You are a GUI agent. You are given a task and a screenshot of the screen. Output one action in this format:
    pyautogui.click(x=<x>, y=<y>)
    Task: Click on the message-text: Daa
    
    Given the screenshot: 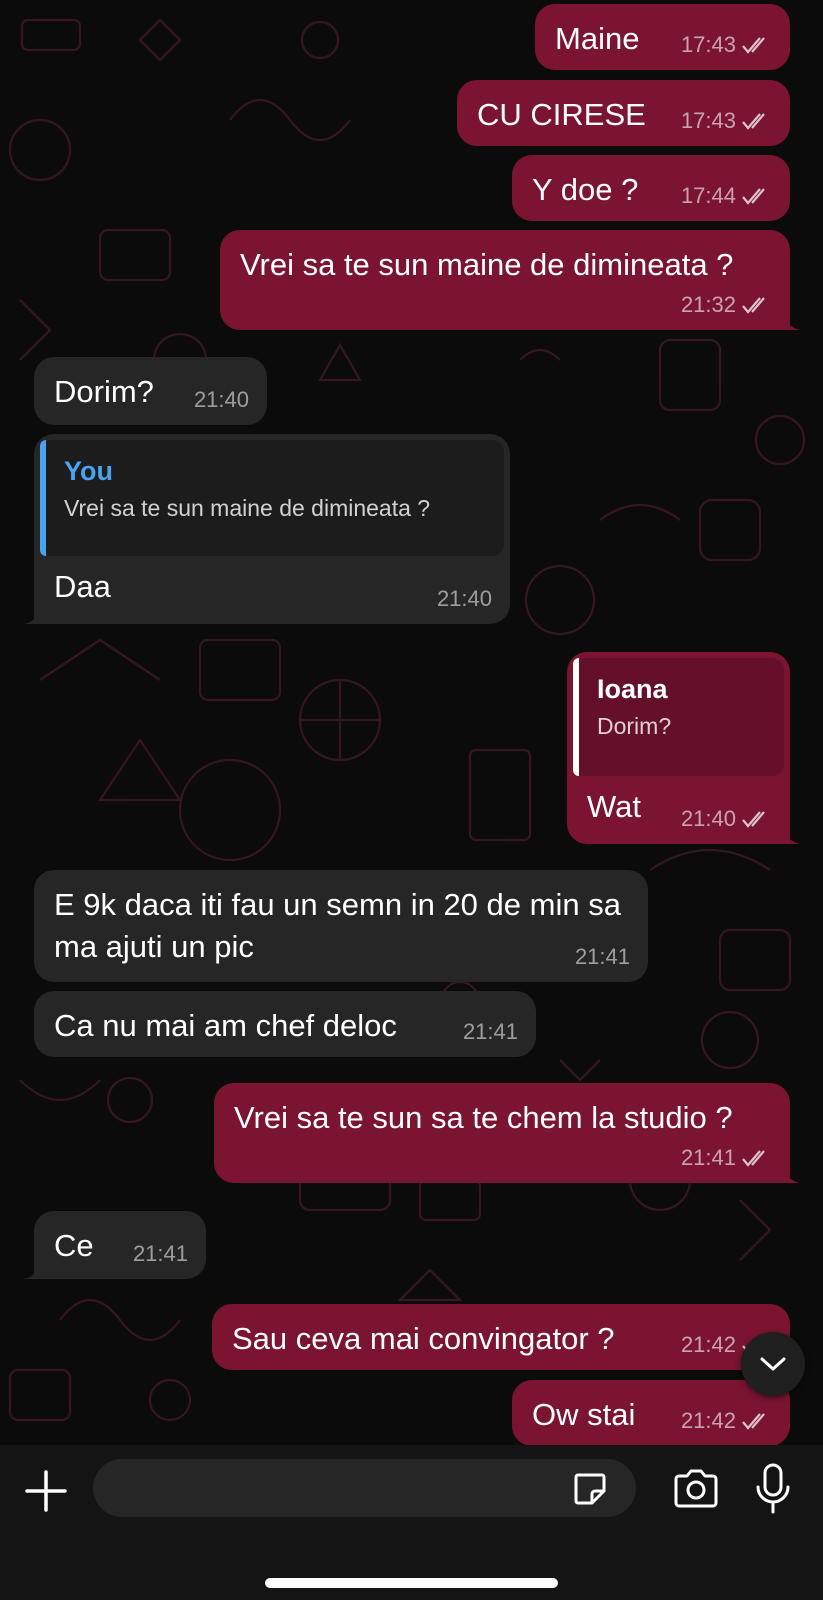 What is the action you would take?
    pyautogui.click(x=82, y=586)
    